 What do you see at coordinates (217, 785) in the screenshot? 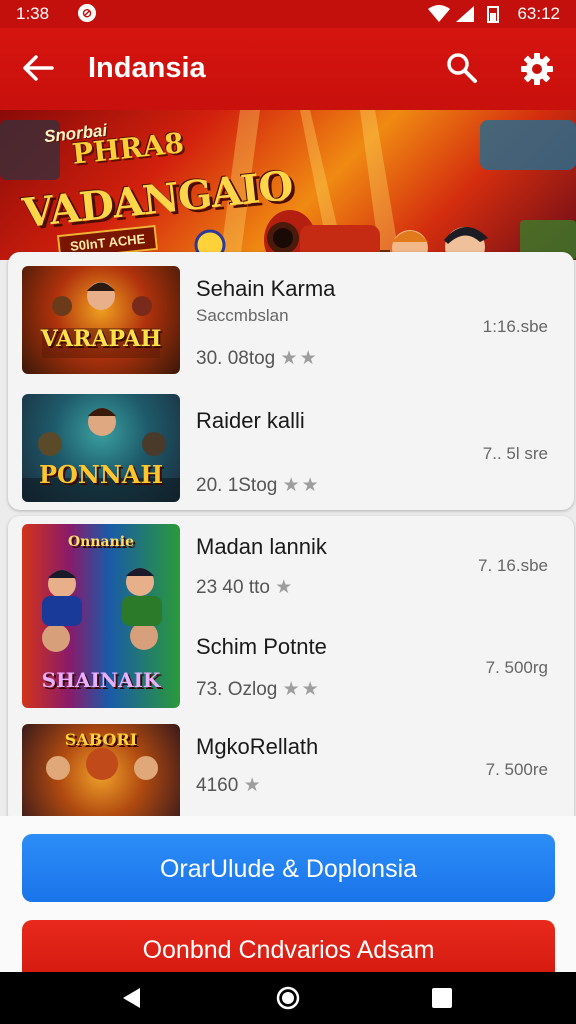
I see `game-downloads: 4160` at bounding box center [217, 785].